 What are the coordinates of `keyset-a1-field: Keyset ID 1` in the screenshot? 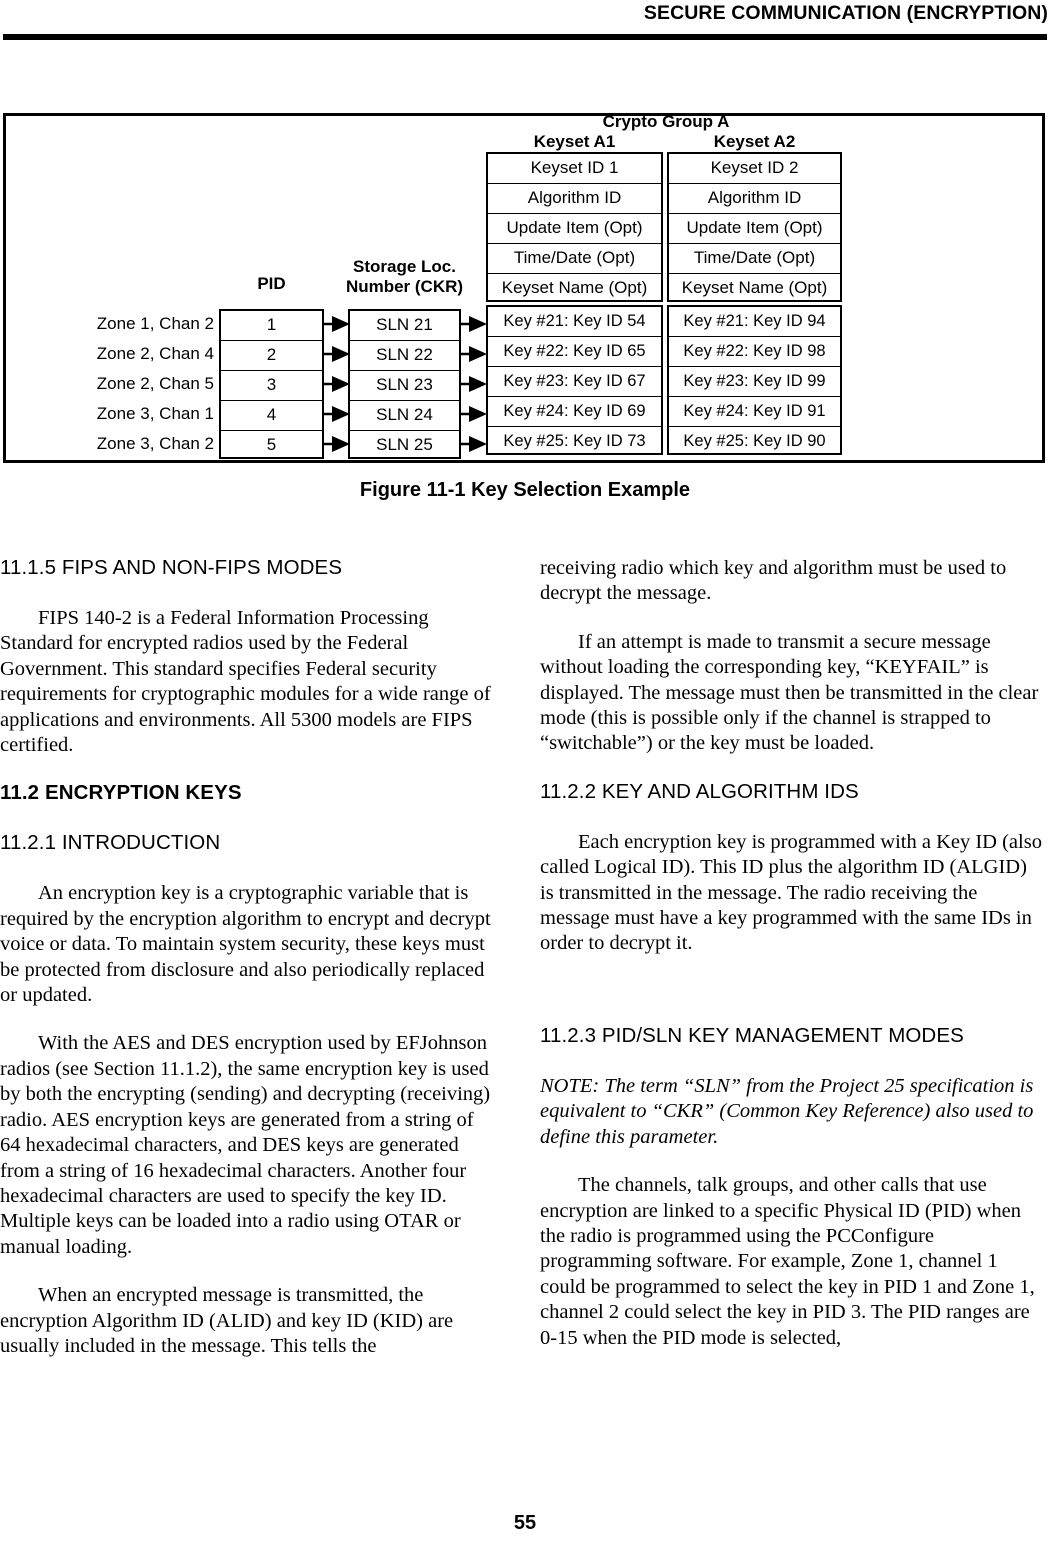 It's located at (574, 169).